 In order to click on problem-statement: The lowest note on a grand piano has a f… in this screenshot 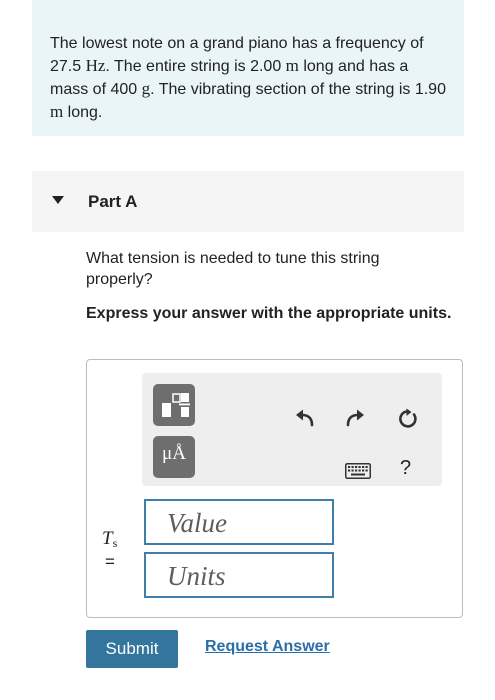, I will do `click(250, 78)`.